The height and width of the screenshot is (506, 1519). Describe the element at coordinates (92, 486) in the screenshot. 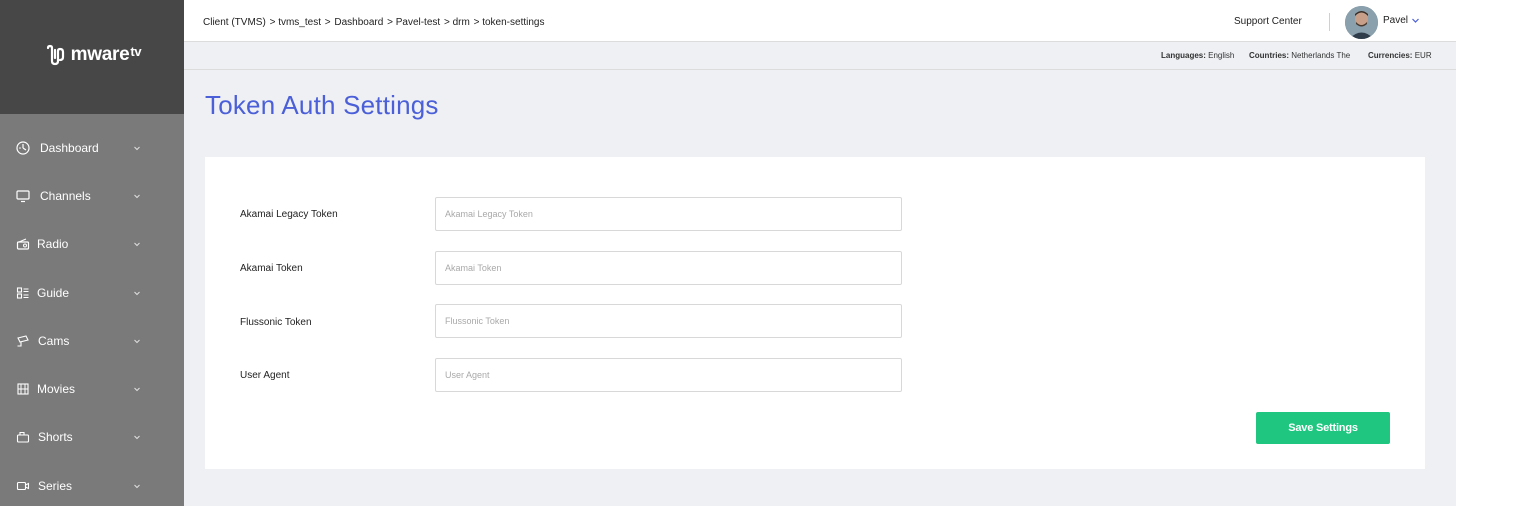

I see `sidebar-item-series: Series` at that location.